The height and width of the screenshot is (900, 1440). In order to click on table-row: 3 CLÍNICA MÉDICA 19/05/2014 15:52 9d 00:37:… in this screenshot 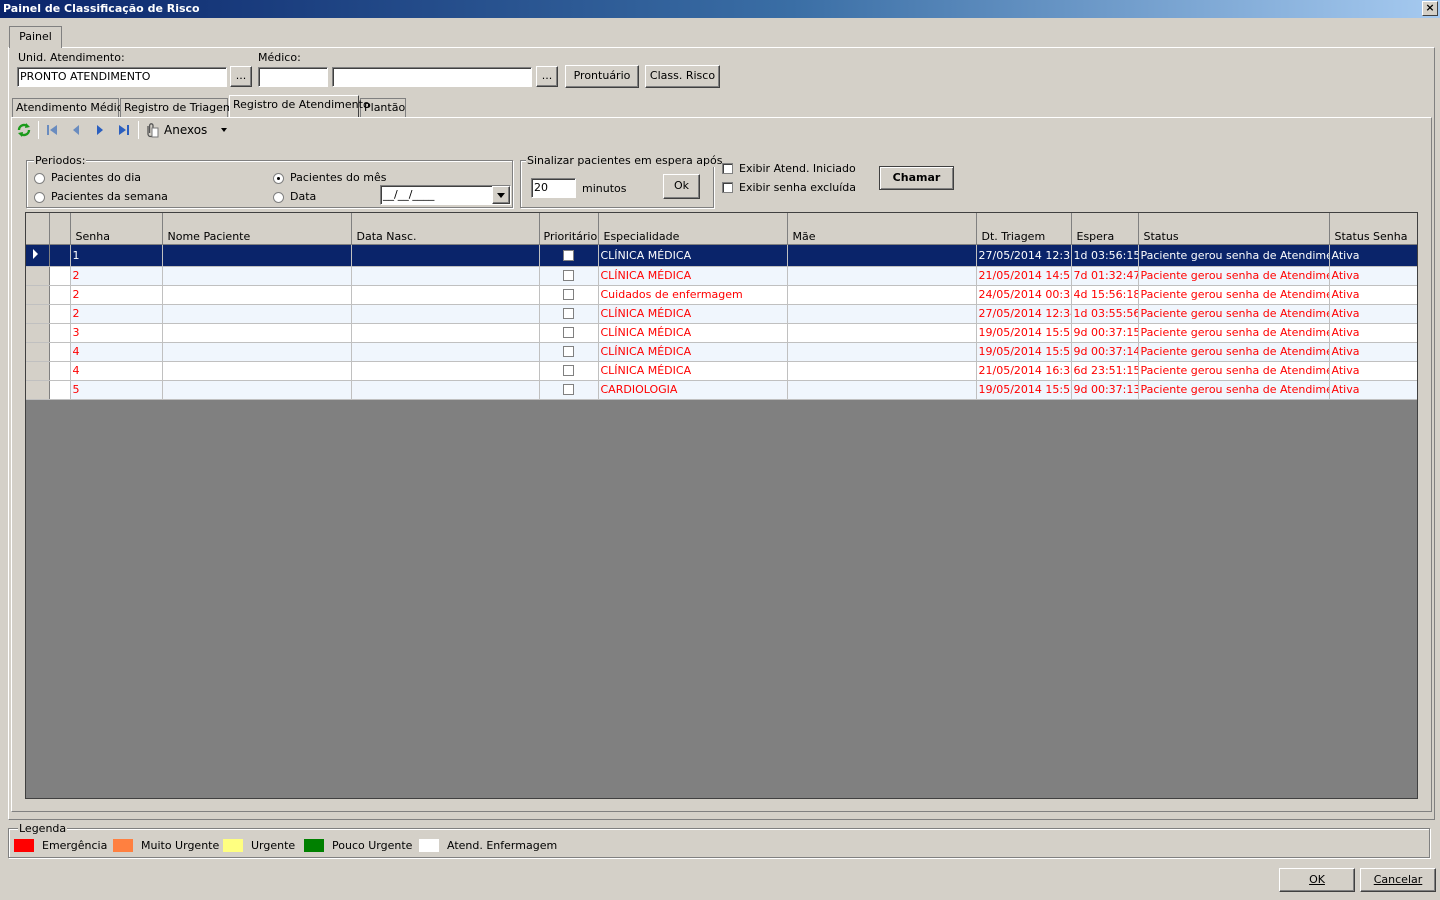, I will do `click(721, 333)`.